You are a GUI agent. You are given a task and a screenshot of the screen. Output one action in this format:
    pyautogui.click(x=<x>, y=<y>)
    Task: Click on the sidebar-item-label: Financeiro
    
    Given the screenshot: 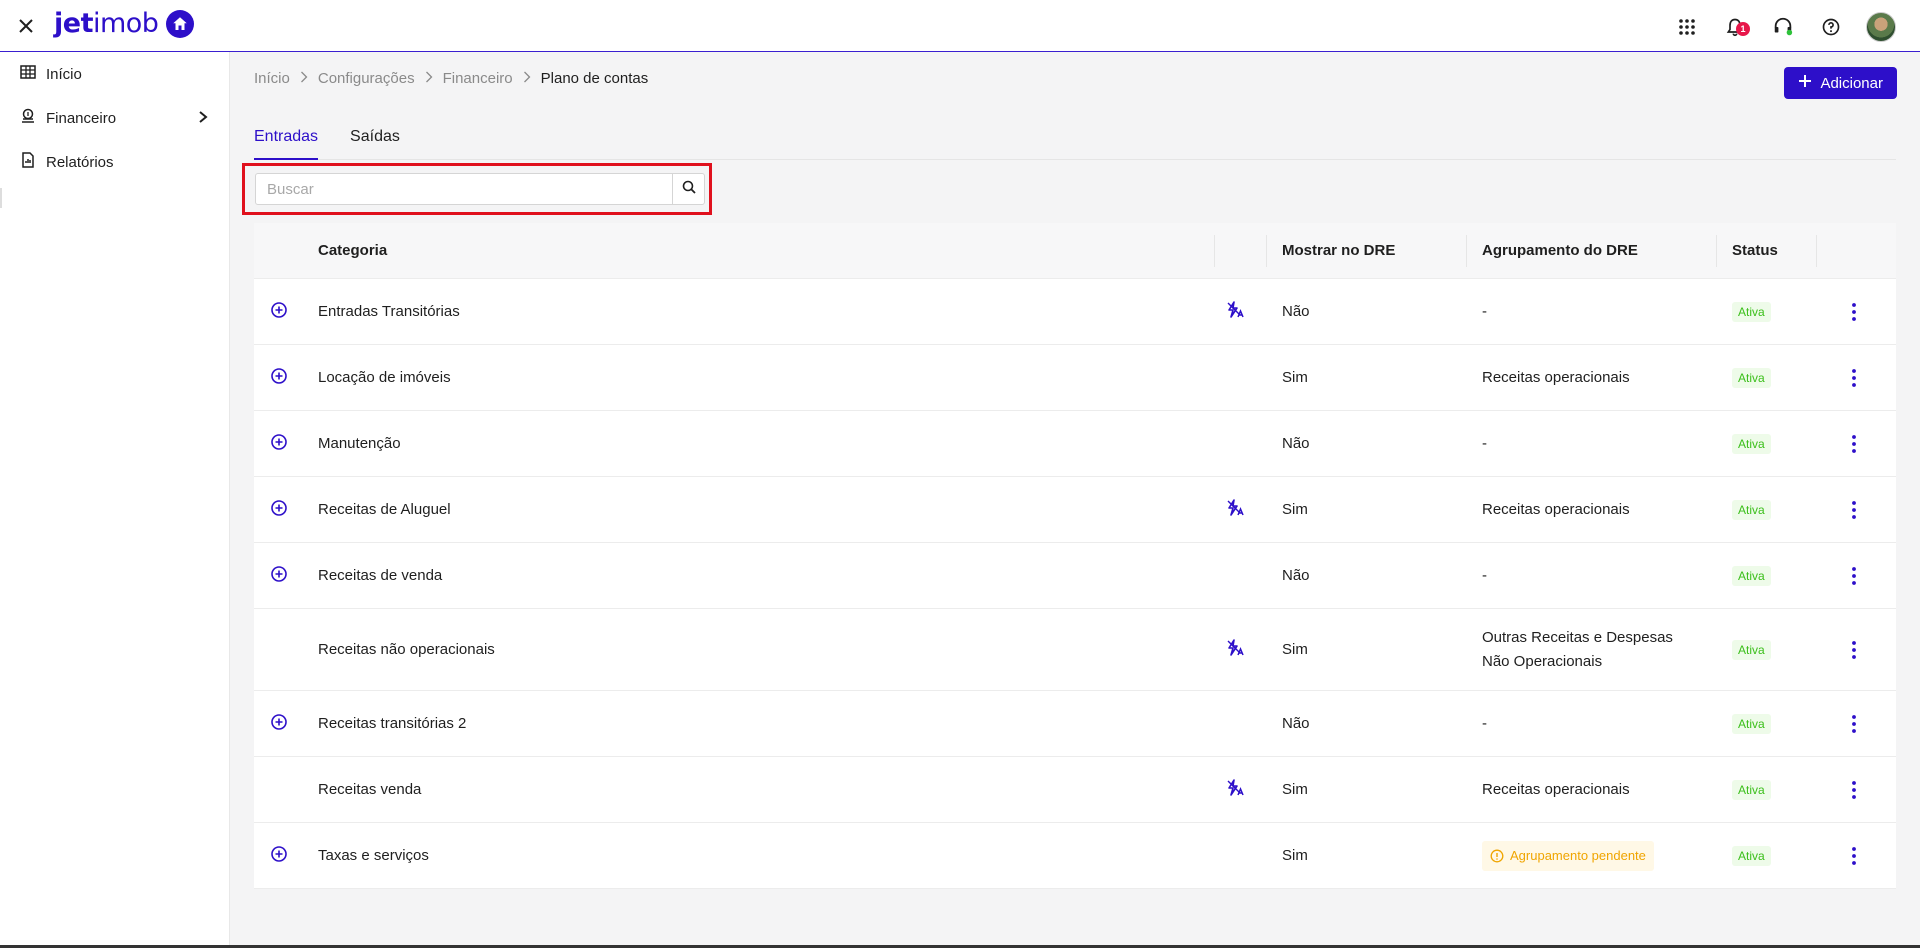 What is the action you would take?
    pyautogui.click(x=81, y=118)
    